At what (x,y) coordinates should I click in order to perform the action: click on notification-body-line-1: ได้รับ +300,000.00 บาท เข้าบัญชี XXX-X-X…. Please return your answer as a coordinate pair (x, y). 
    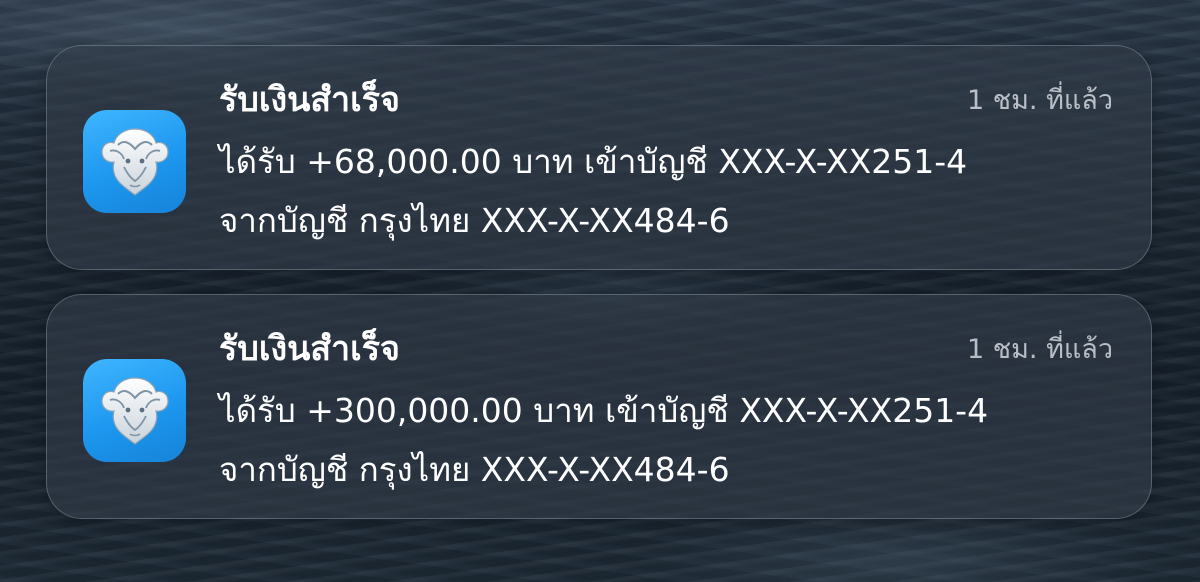
    Looking at the image, I should click on (604, 410).